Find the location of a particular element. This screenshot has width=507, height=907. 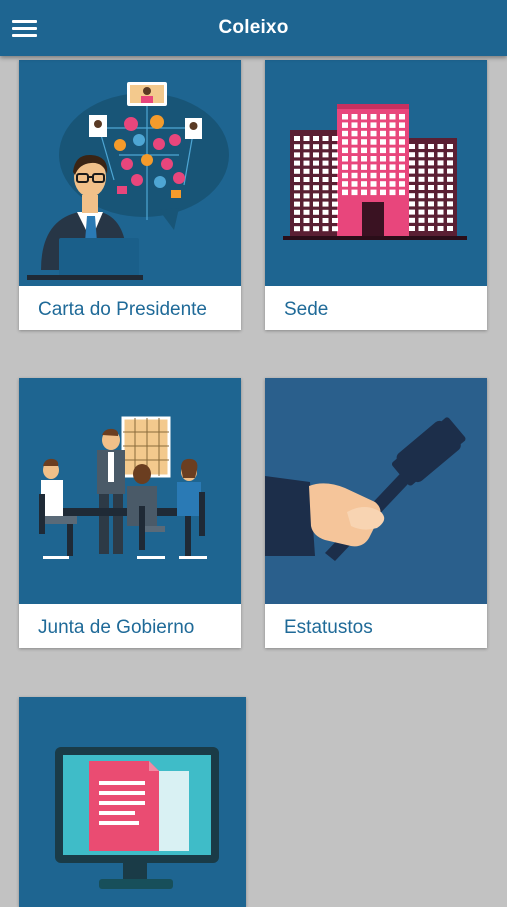

card-sede: Sede is located at coordinates (376, 195).